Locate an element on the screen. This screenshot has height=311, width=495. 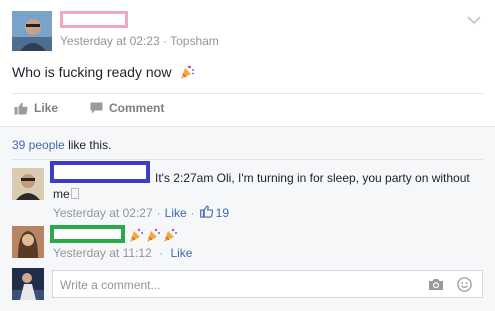
post-text-body: Who is fucking ready now is located at coordinates (92, 72).